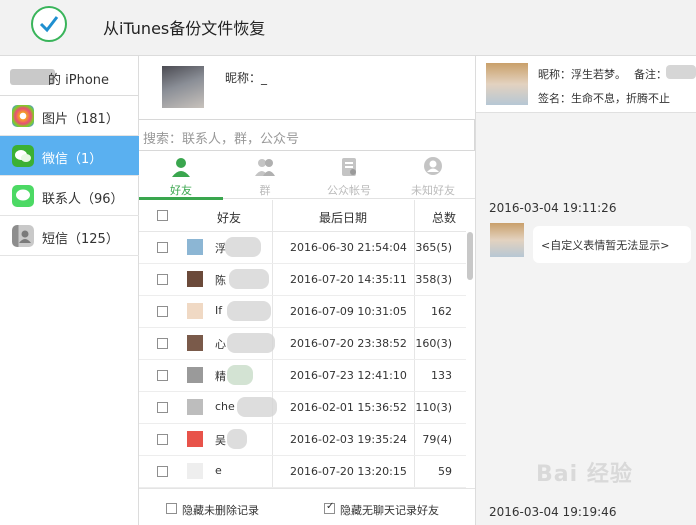  What do you see at coordinates (162, 215) in the screenshot?
I see `select-all-checkbox` at bounding box center [162, 215].